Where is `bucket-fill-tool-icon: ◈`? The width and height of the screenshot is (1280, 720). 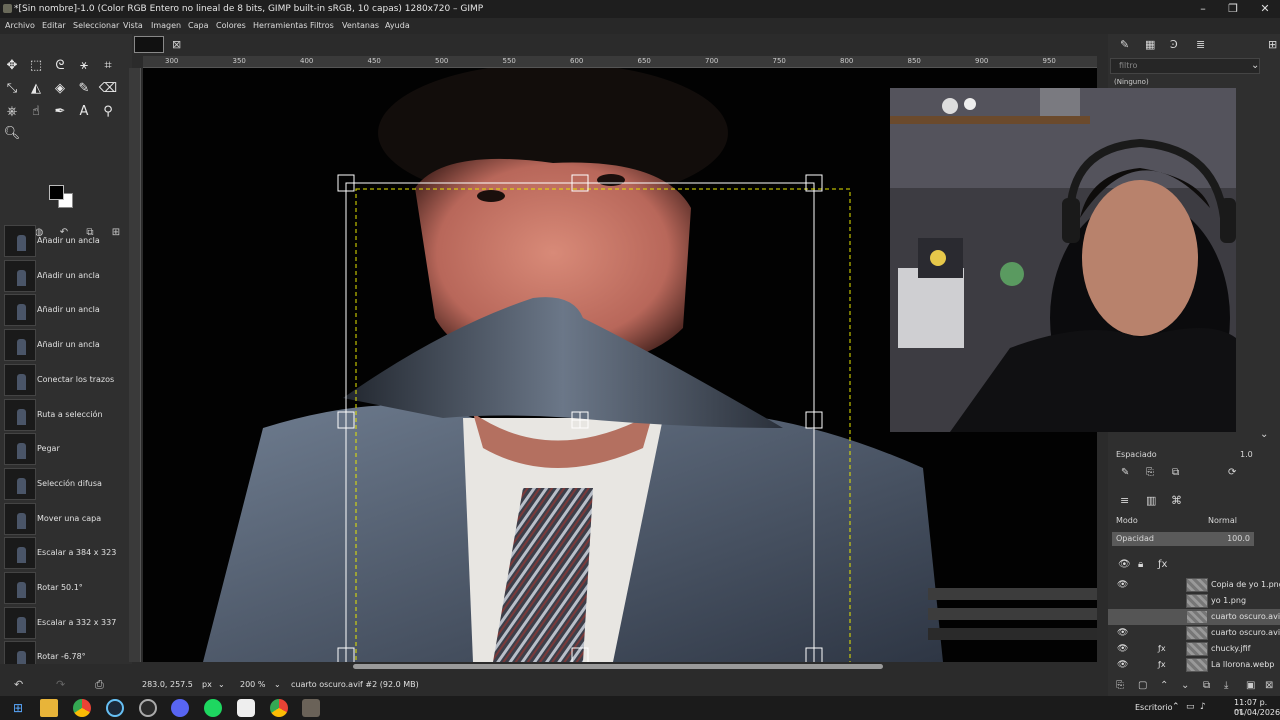 bucket-fill-tool-icon: ◈ is located at coordinates (60, 89).